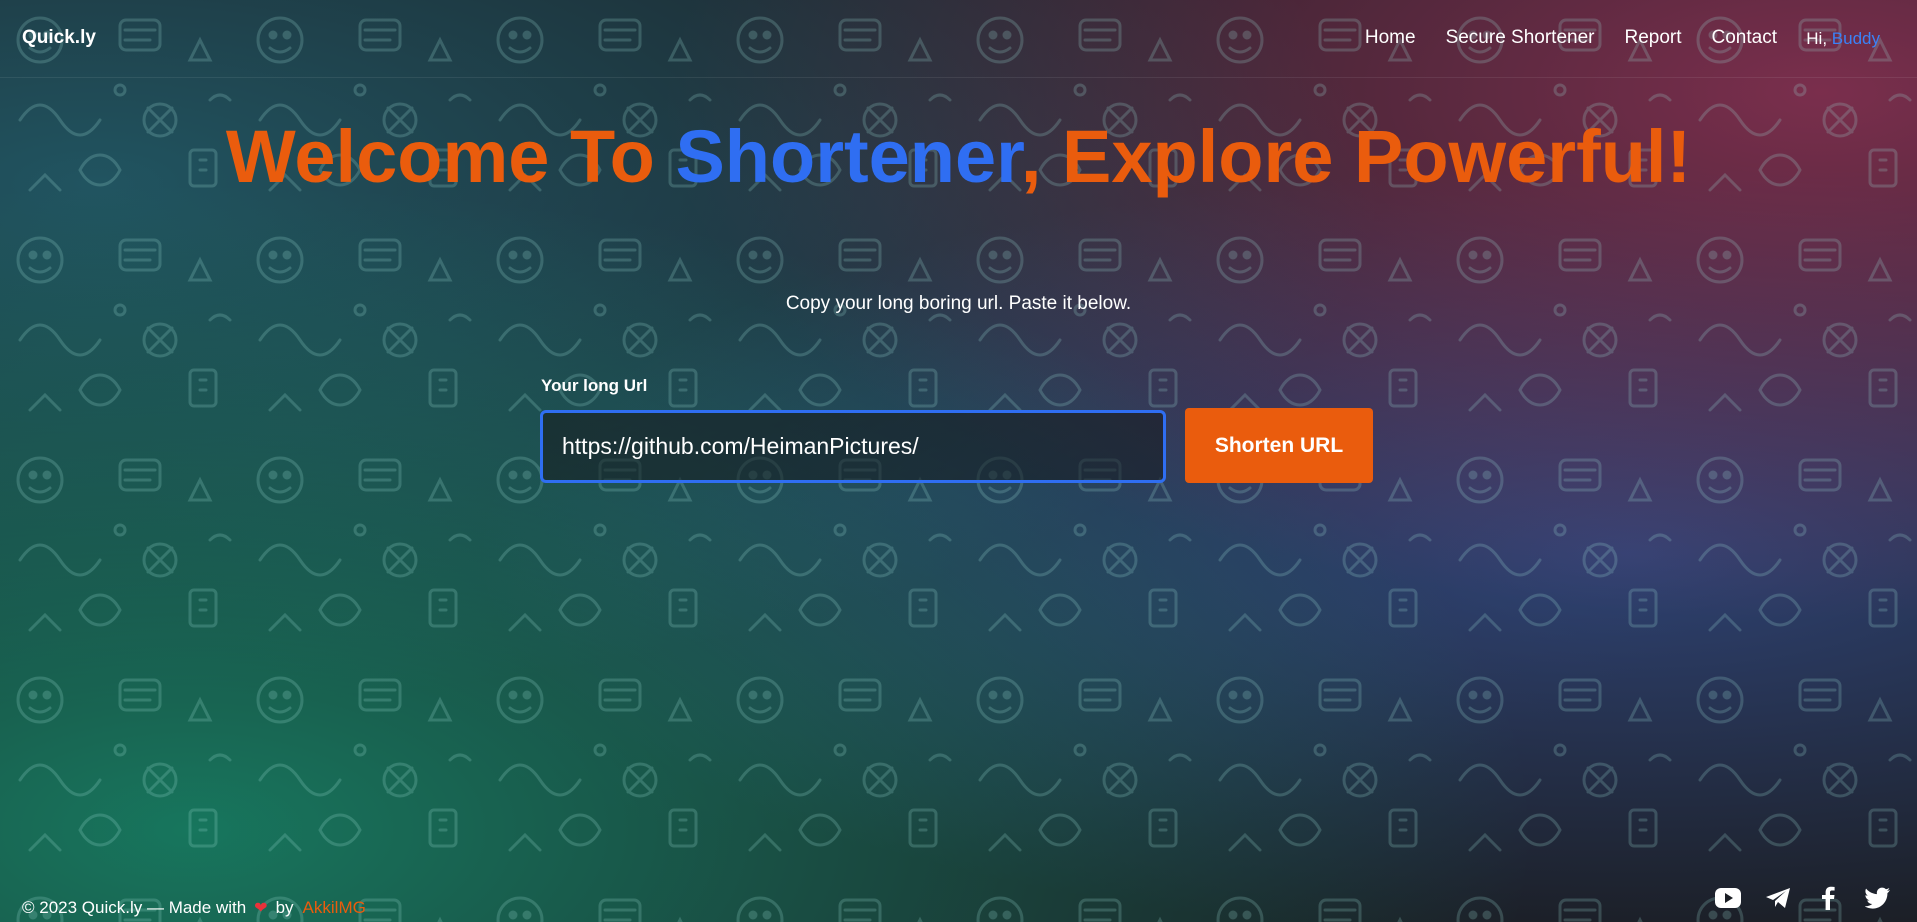 The image size is (1917, 922). What do you see at coordinates (1390, 38) in the screenshot?
I see `nav-link-home: Home` at bounding box center [1390, 38].